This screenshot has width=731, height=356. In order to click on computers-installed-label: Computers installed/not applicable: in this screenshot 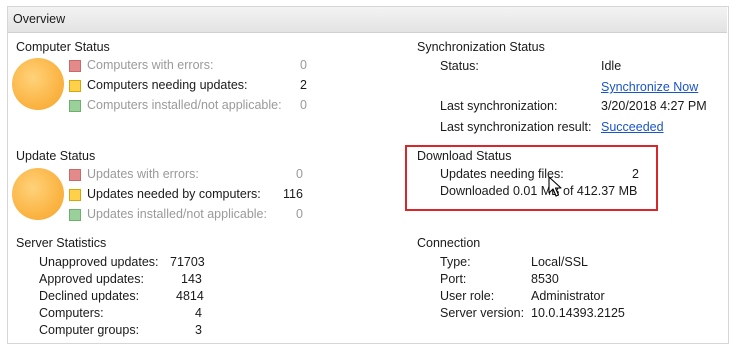, I will do `click(184, 105)`.